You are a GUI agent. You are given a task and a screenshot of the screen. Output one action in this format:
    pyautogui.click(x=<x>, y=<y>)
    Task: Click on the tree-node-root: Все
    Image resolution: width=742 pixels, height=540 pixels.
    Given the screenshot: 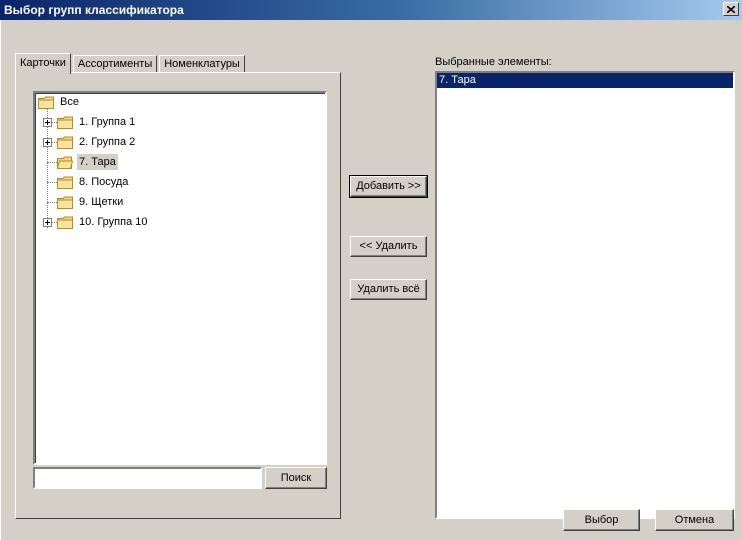 What is the action you would take?
    pyautogui.click(x=59, y=102)
    